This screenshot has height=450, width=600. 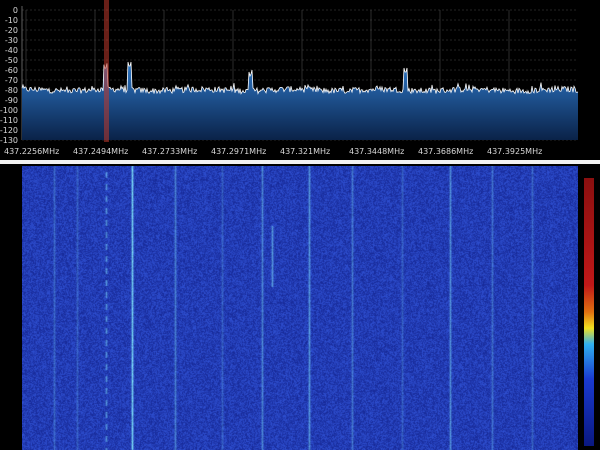 What do you see at coordinates (589, 312) in the screenshot?
I see `waterfall-colorbar` at bounding box center [589, 312].